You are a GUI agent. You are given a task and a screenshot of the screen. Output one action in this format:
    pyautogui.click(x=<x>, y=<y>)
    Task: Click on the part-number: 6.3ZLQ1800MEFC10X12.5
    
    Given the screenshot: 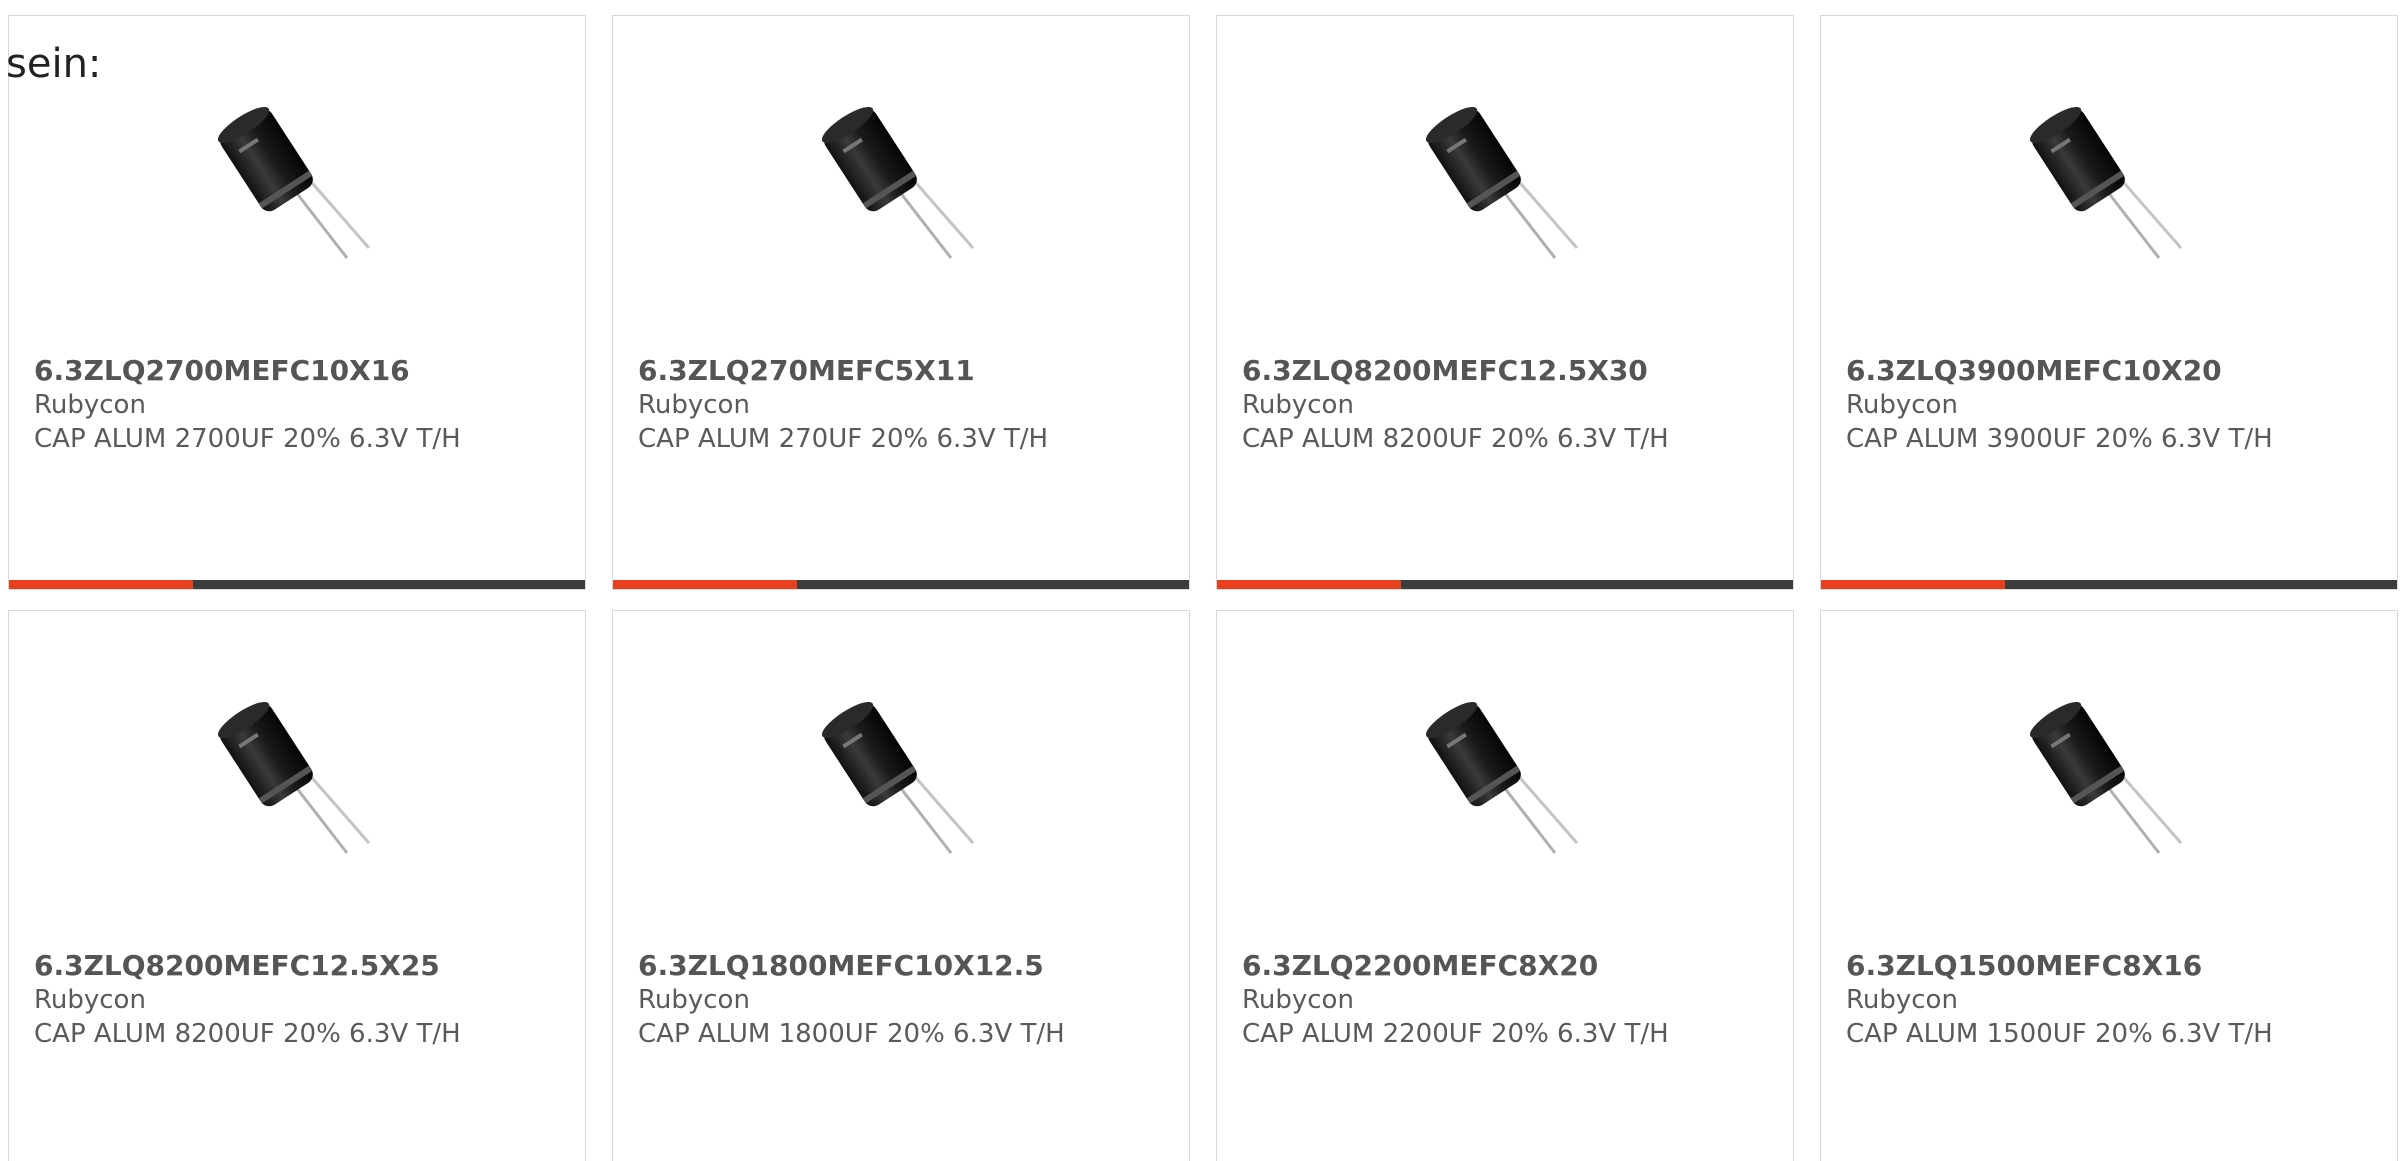 What is the action you would take?
    pyautogui.click(x=903, y=966)
    